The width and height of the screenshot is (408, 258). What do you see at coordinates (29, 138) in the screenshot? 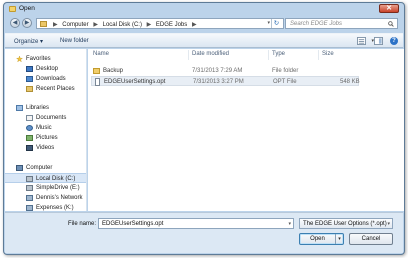
I see `pictures-icon` at bounding box center [29, 138].